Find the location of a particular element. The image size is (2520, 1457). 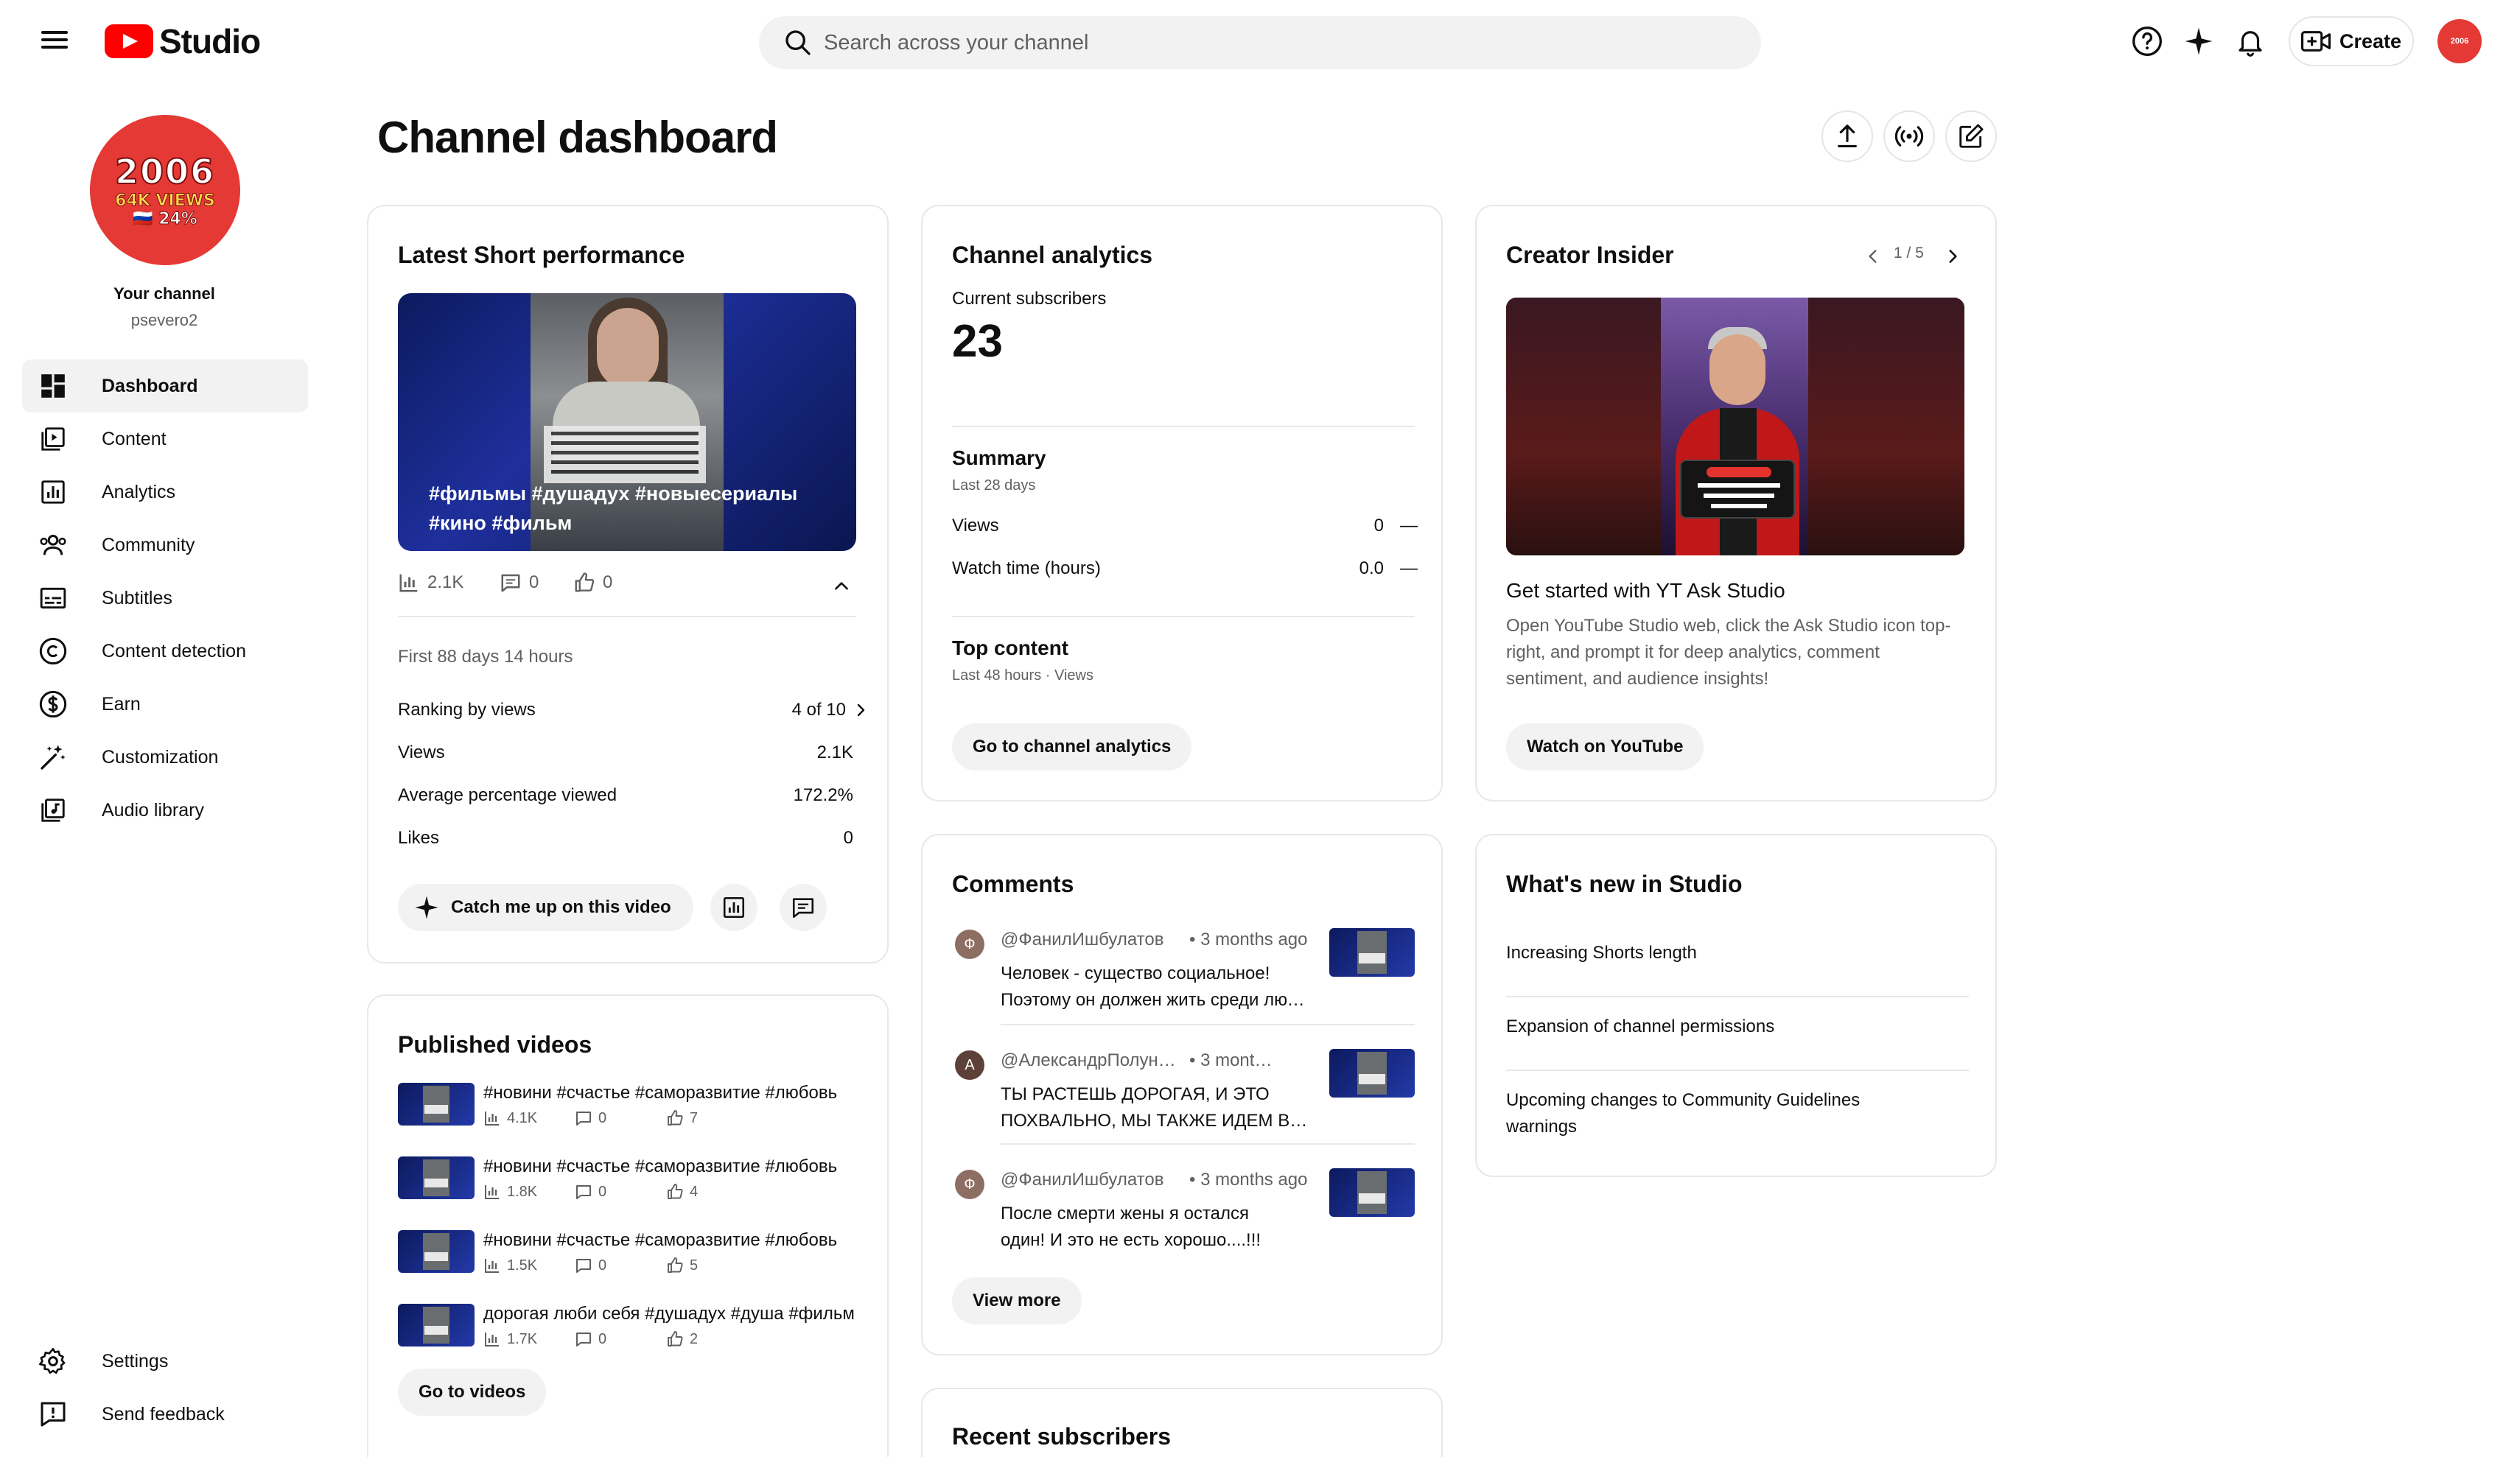

sidebar-item-label: Send feedback is located at coordinates (163, 1414).